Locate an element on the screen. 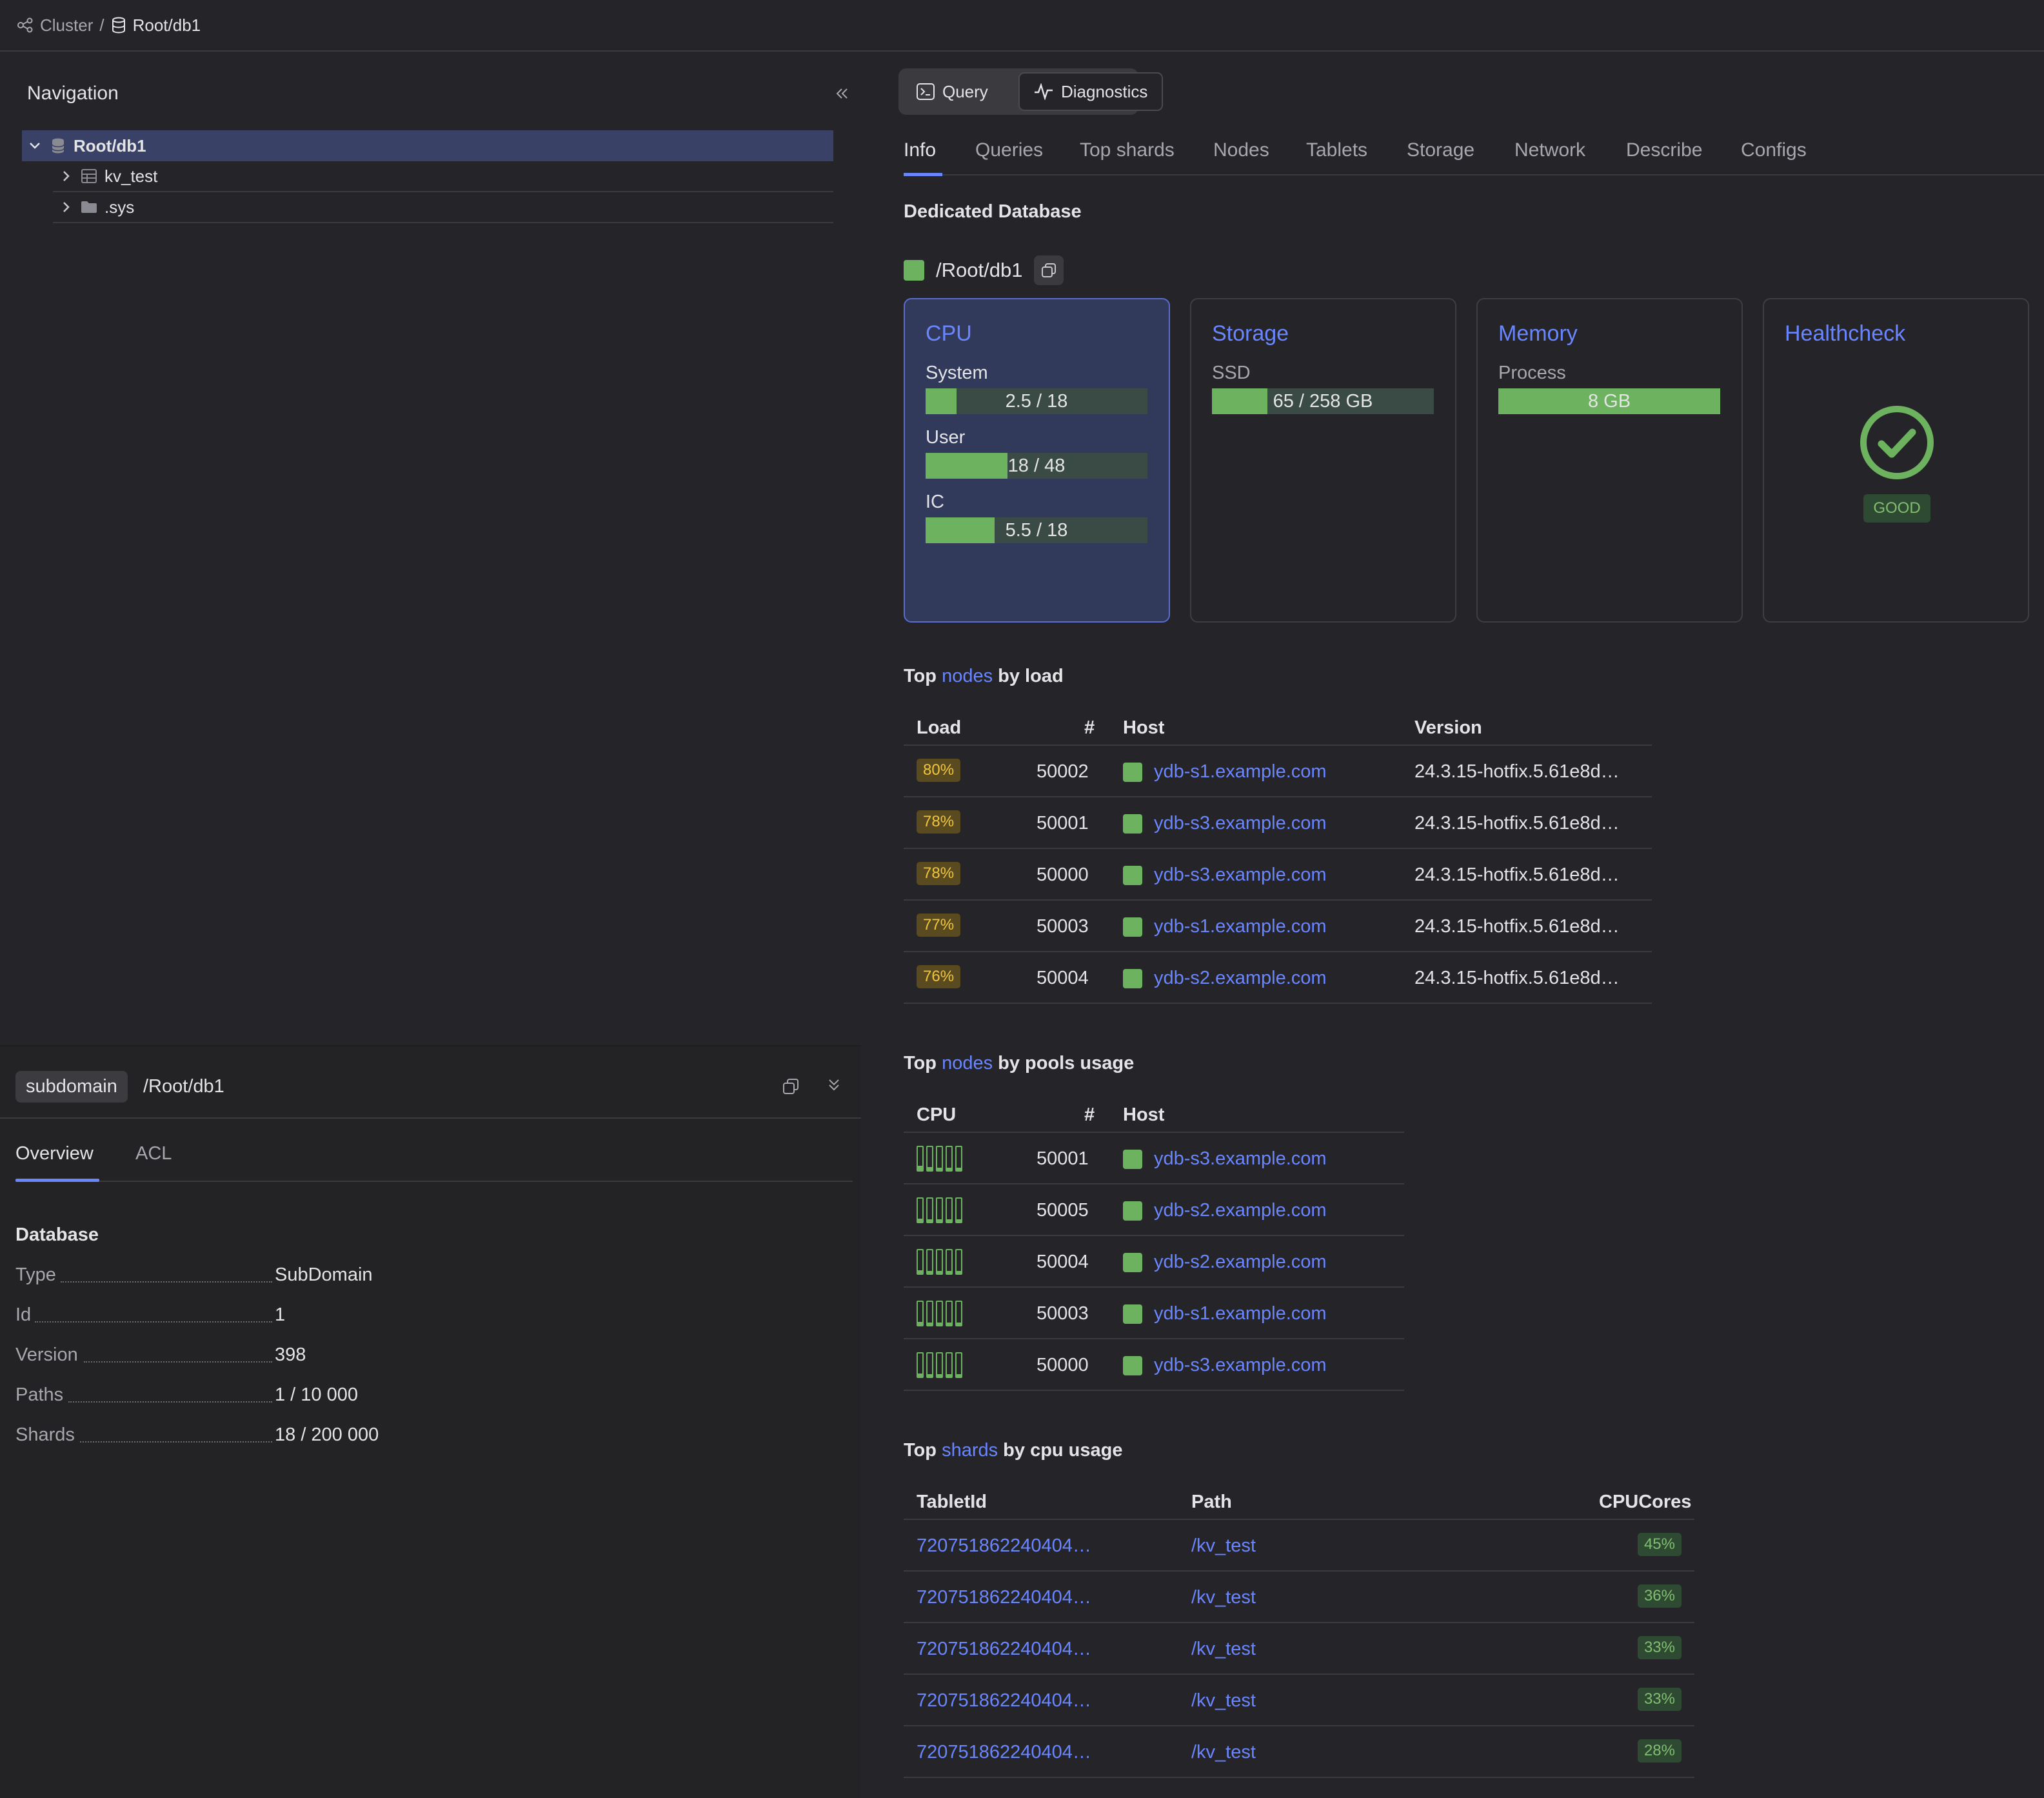 The height and width of the screenshot is (1798, 2044). collapse-down-icon is located at coordinates (834, 1085).